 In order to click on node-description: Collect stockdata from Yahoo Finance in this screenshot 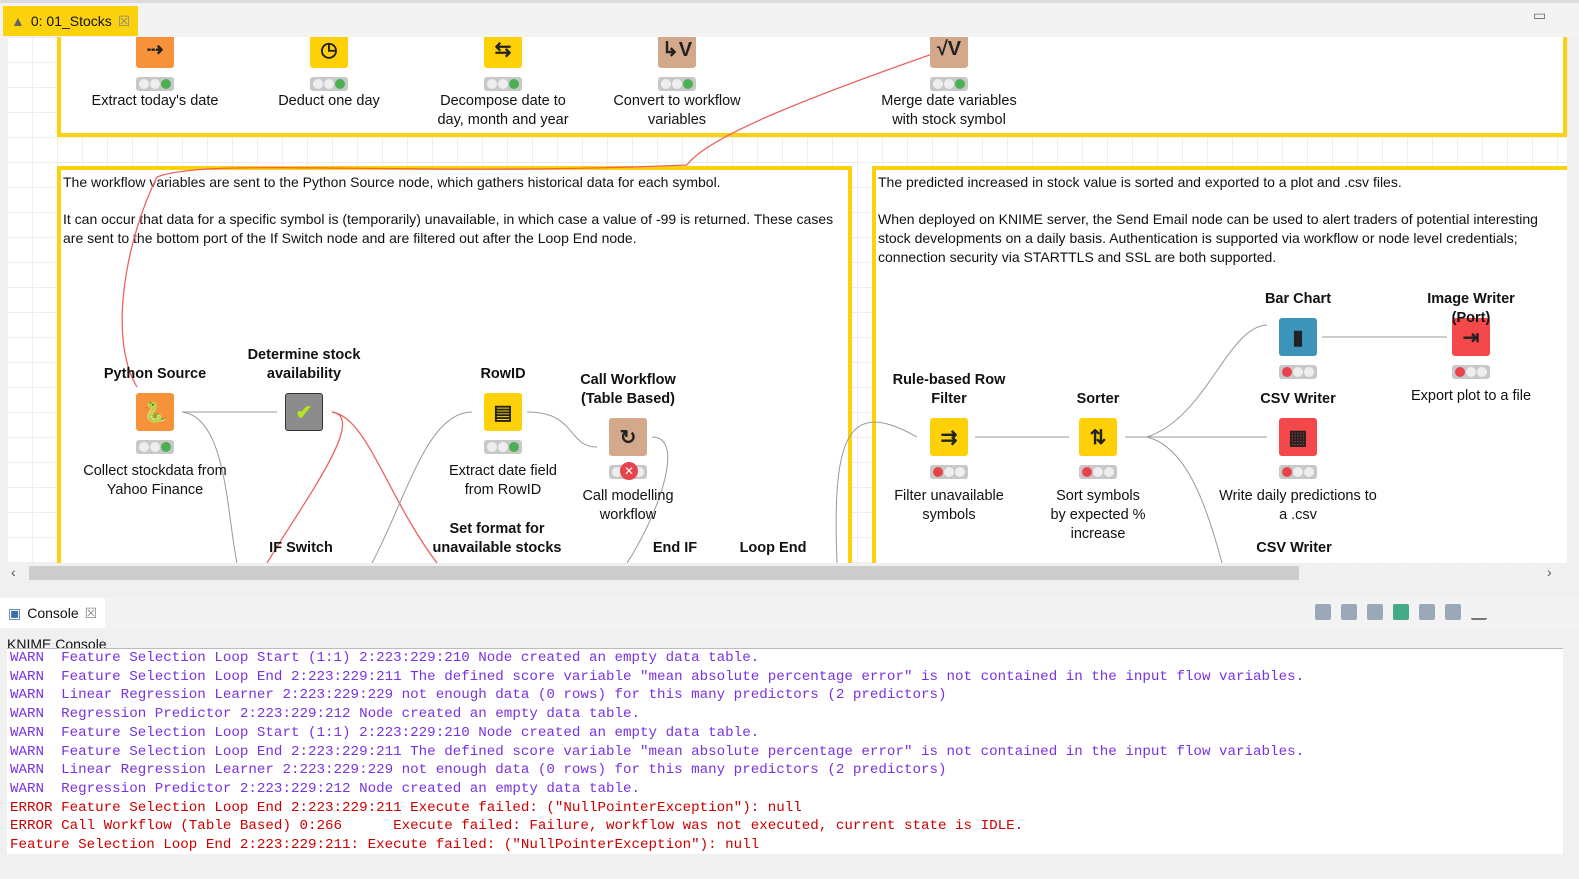, I will do `click(155, 480)`.